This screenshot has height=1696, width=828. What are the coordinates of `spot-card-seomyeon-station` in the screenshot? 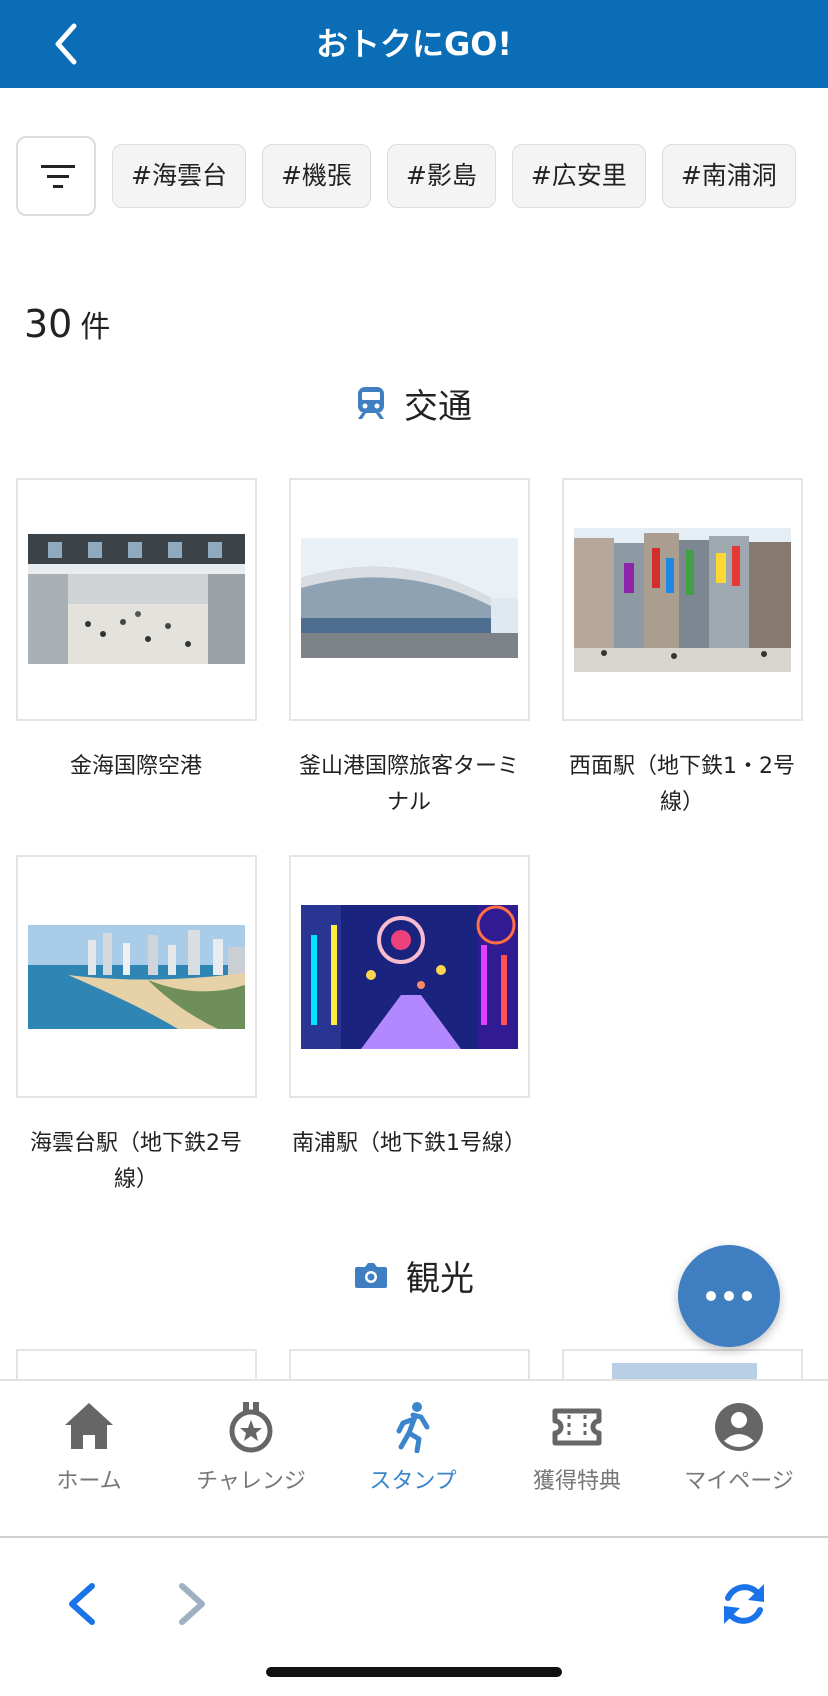 It's located at (682, 599).